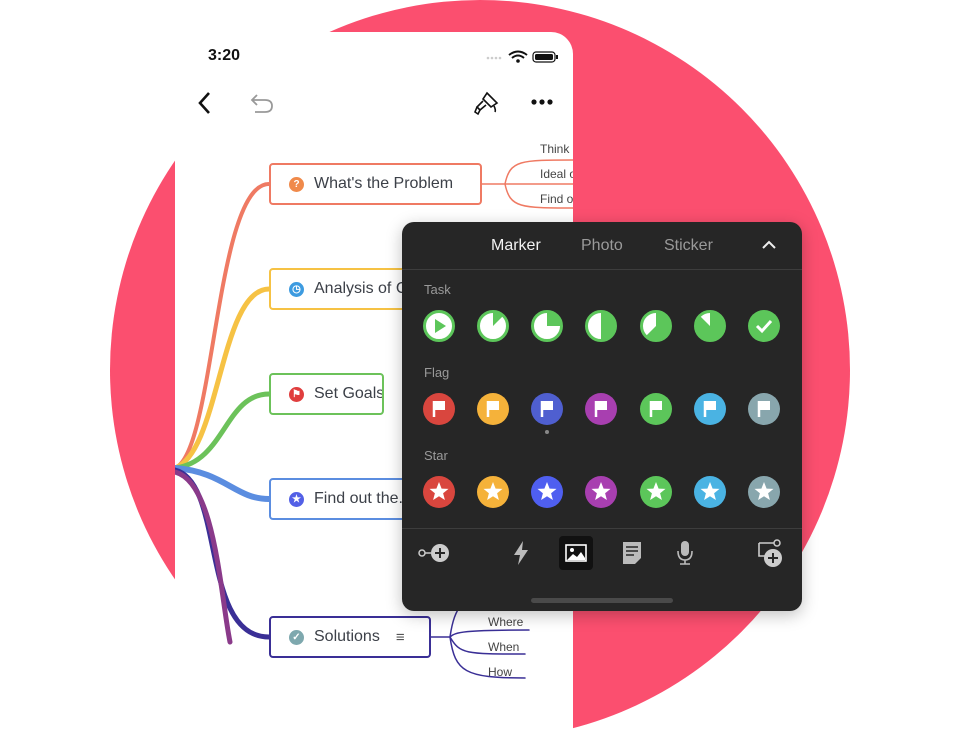 The width and height of the screenshot is (960, 740). Describe the element at coordinates (437, 289) in the screenshot. I see `section-label-task: Task` at that location.